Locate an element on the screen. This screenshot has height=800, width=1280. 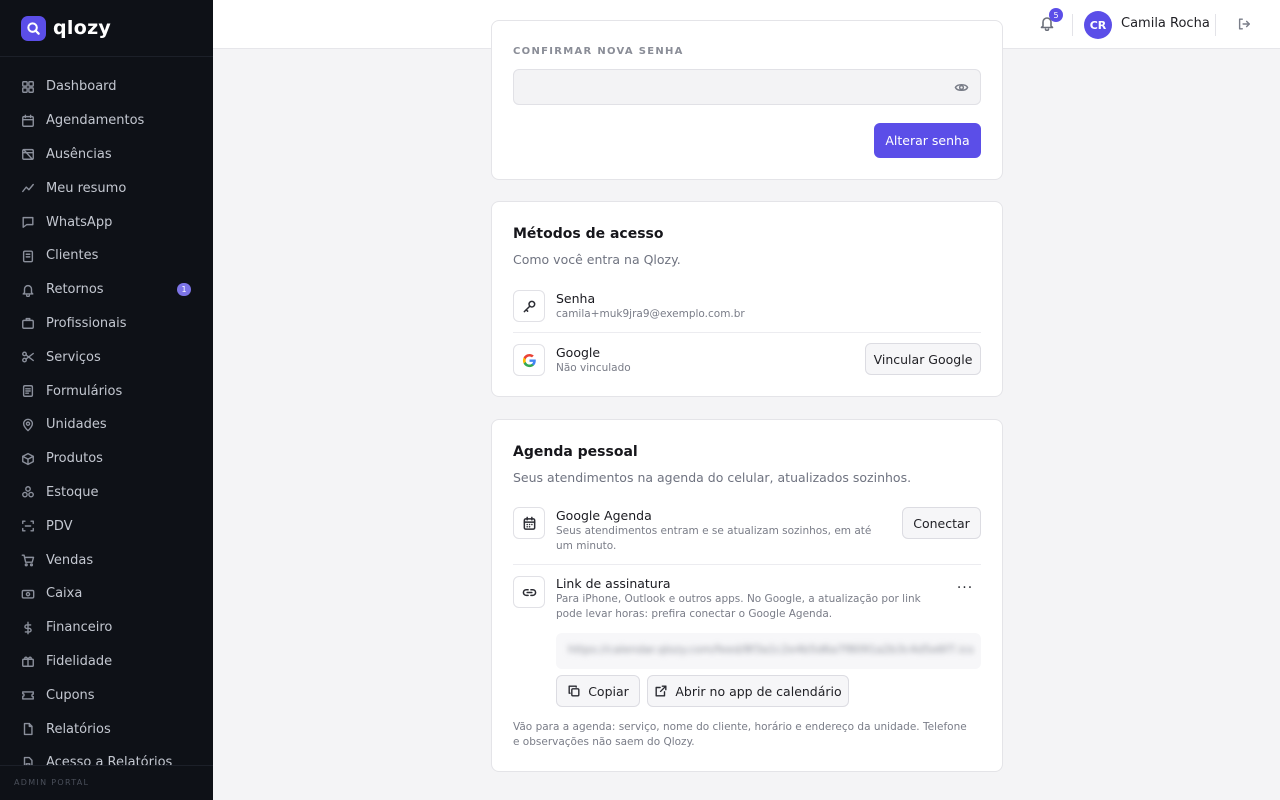
logout-icon is located at coordinates (1244, 24).